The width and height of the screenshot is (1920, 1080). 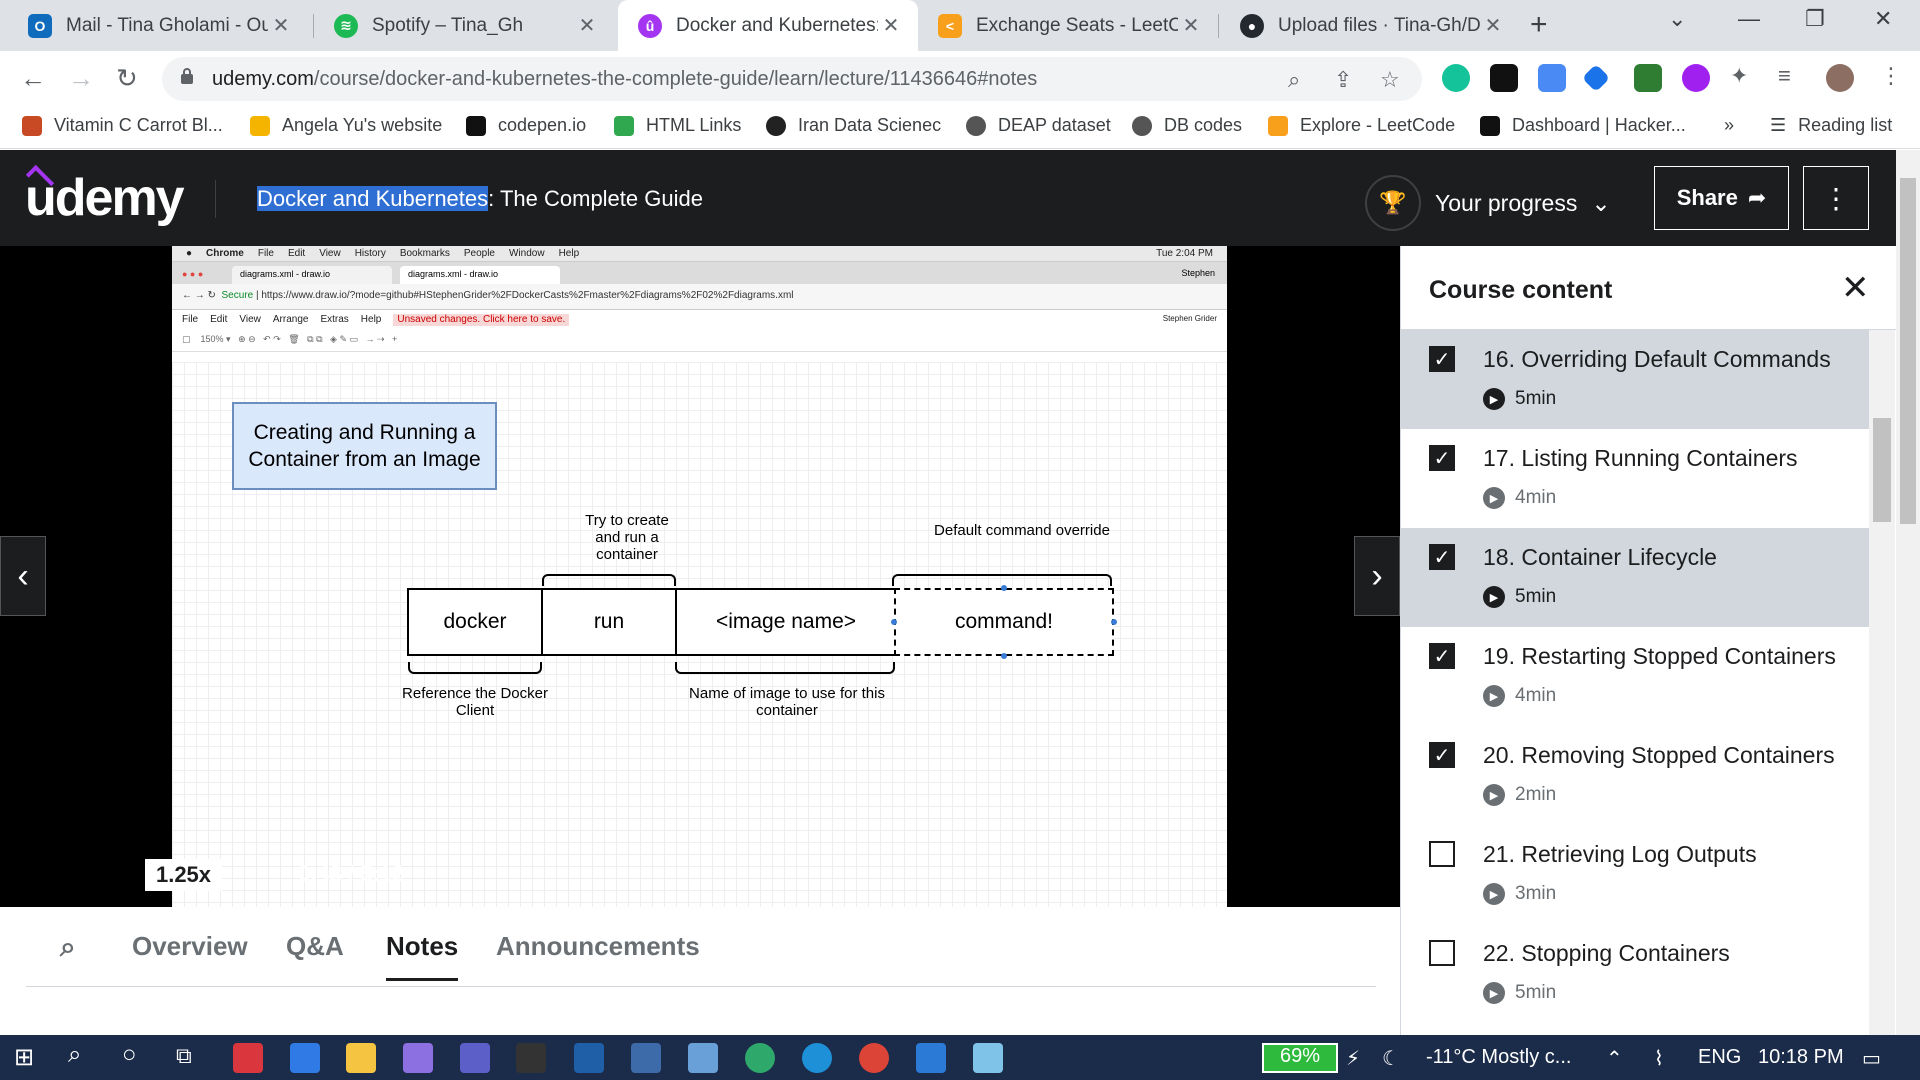 I want to click on purple-extension-icon, so click(x=1696, y=78).